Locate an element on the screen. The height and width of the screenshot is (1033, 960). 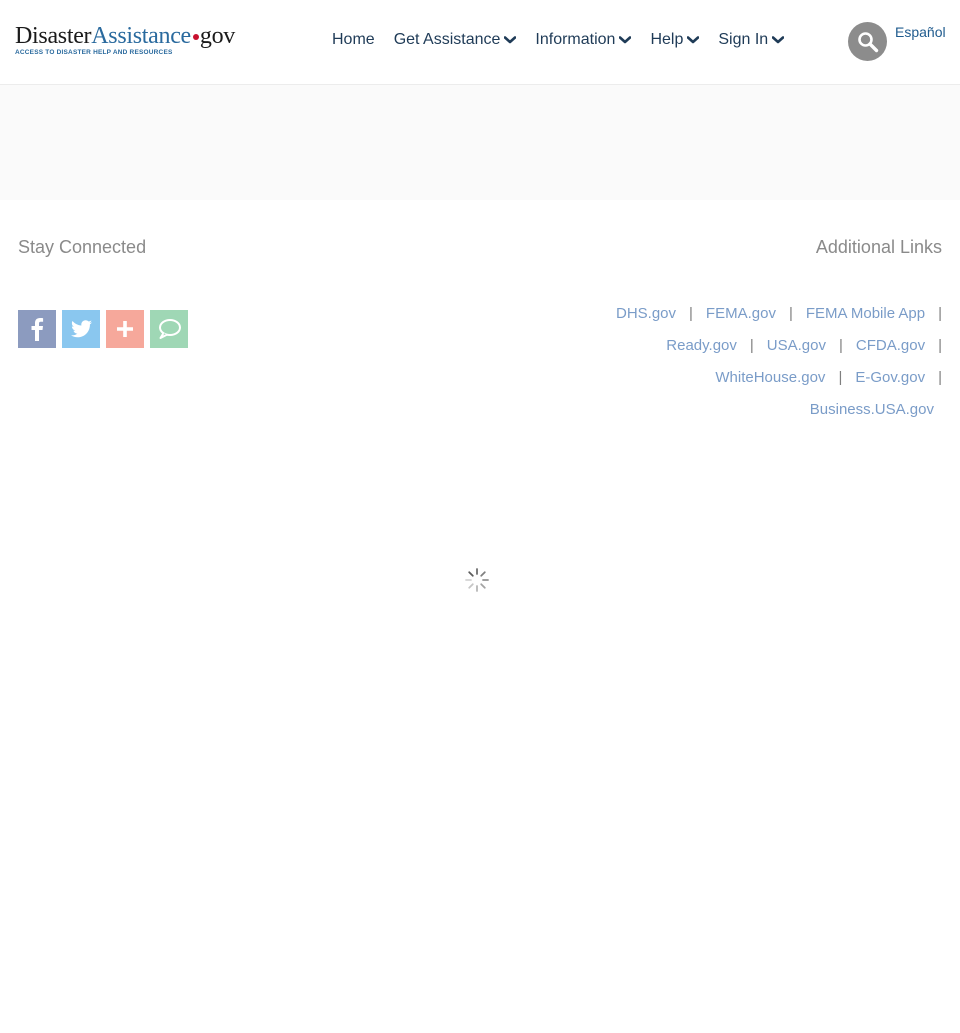
logo-dot-icon is located at coordinates (195, 37).